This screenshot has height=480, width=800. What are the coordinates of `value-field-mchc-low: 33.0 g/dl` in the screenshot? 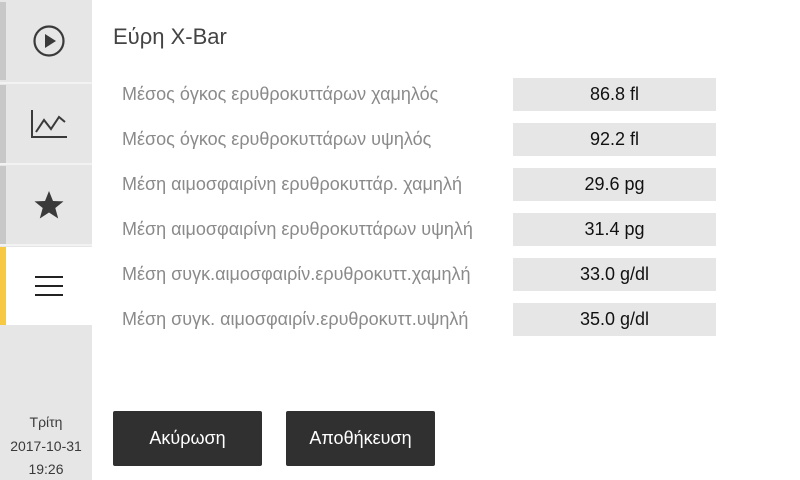 It's located at (614, 274).